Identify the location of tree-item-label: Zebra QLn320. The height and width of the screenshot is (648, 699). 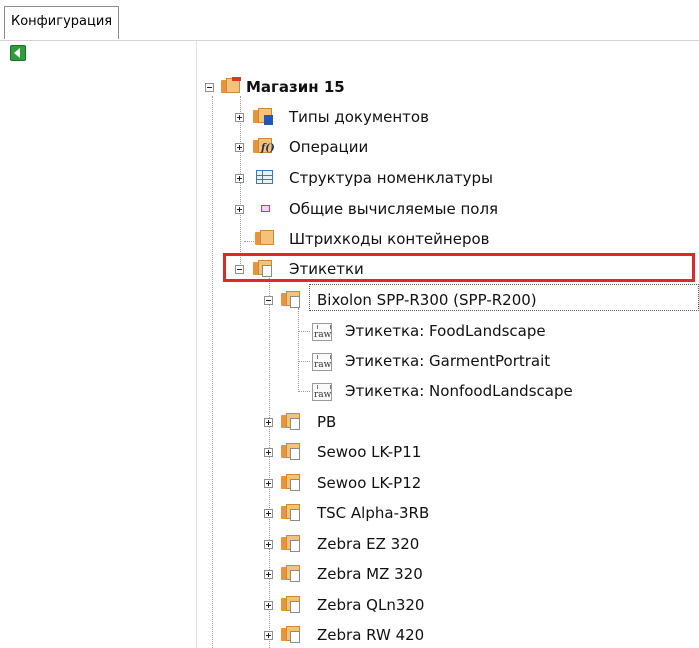
(371, 605).